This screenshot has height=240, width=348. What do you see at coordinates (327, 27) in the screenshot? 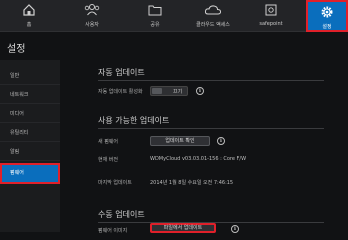
I see `nav-settings-label: 설정` at bounding box center [327, 27].